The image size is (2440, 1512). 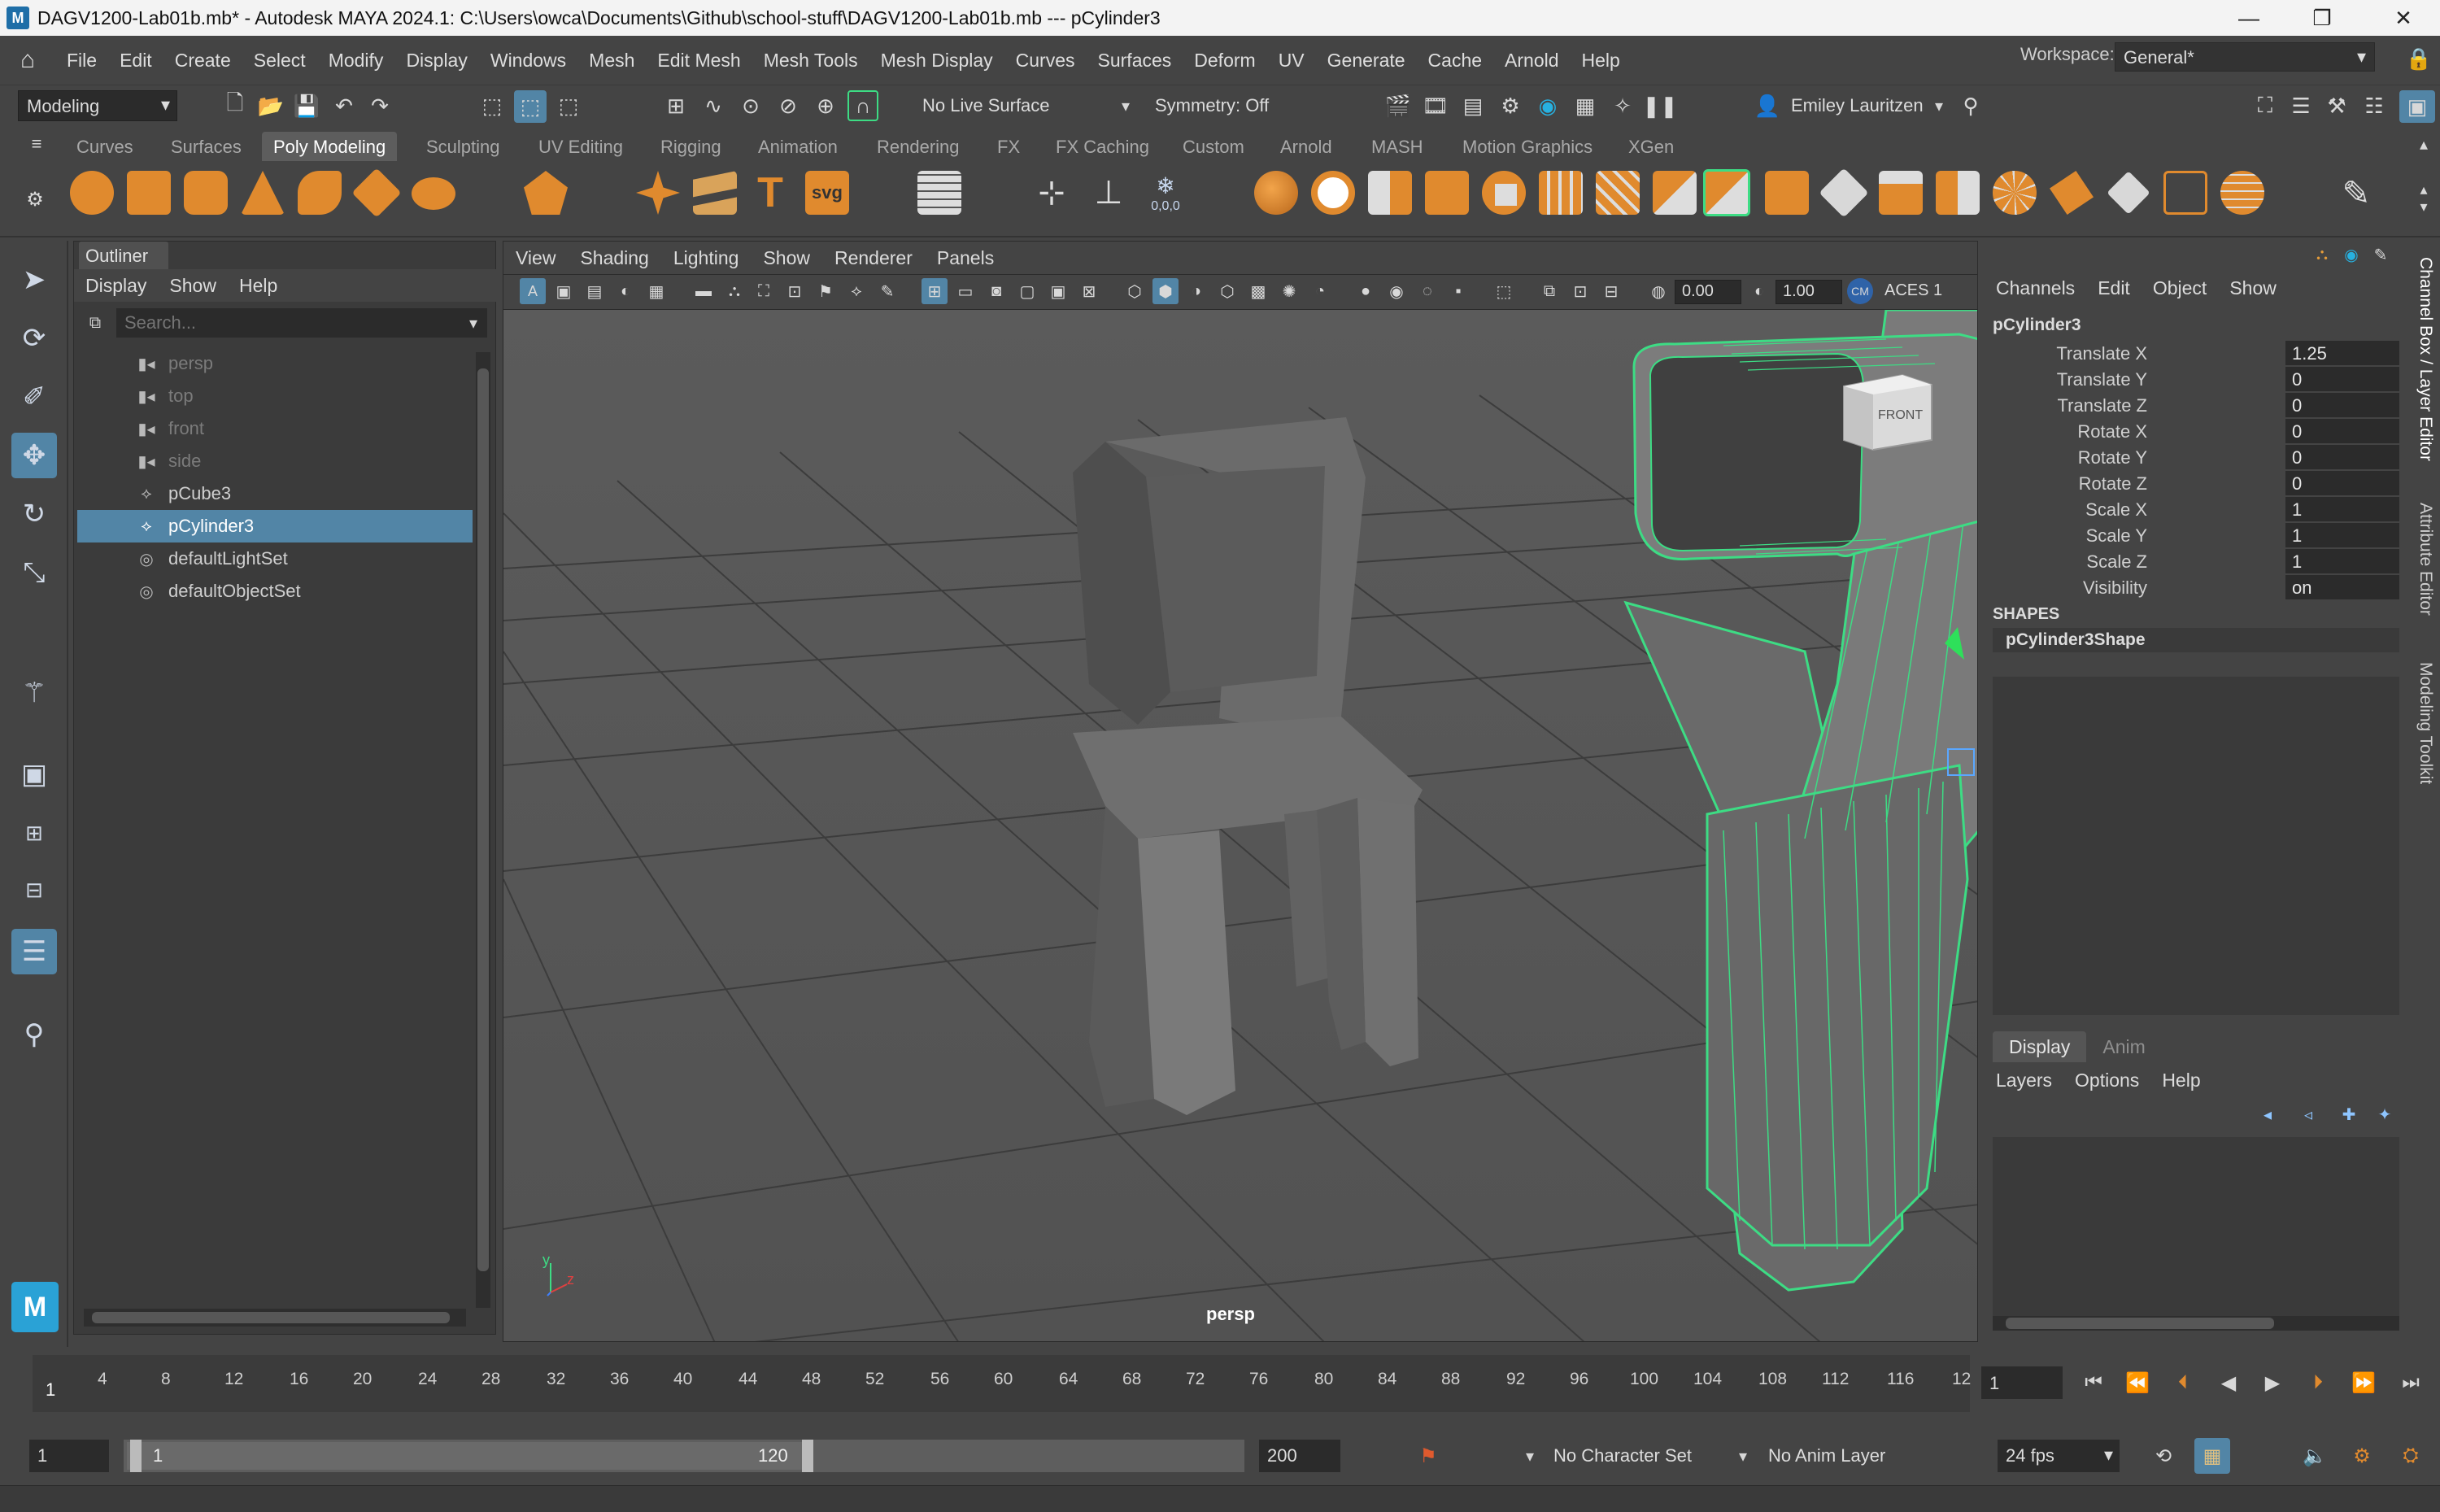 I want to click on isolate-icon: ⬚, so click(x=1504, y=291).